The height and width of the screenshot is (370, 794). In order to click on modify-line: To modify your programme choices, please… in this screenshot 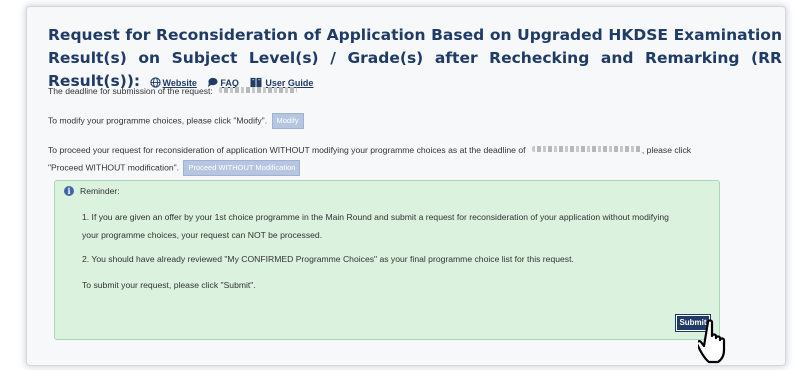, I will do `click(176, 121)`.